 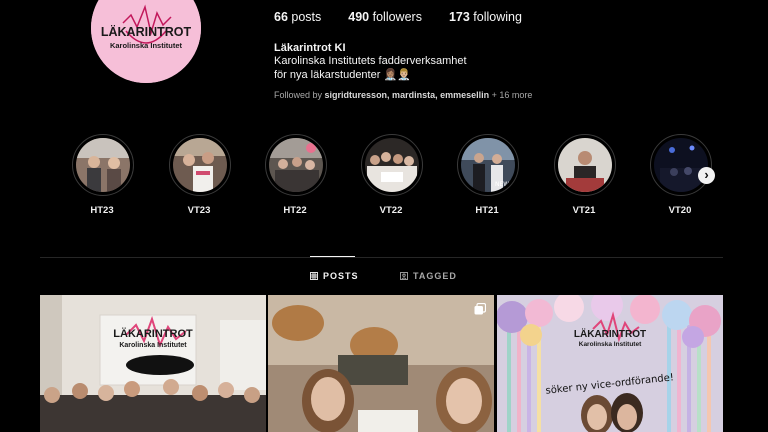 I want to click on followed-by-more: + 16 more, so click(x=512, y=95).